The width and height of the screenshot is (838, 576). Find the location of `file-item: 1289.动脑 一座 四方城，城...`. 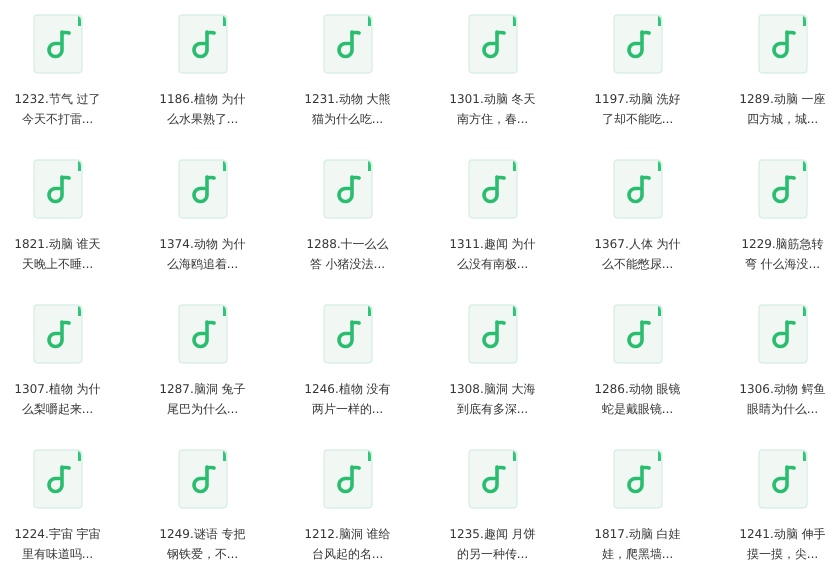

file-item: 1289.动脑 一座 四方城，城... is located at coordinates (781, 72).